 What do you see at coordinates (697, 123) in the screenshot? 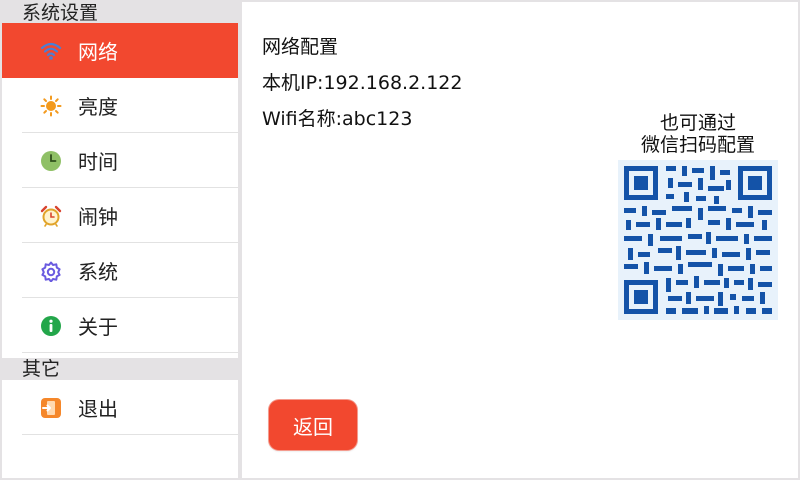
I see `qr-caption-line1: 也可通过` at bounding box center [697, 123].